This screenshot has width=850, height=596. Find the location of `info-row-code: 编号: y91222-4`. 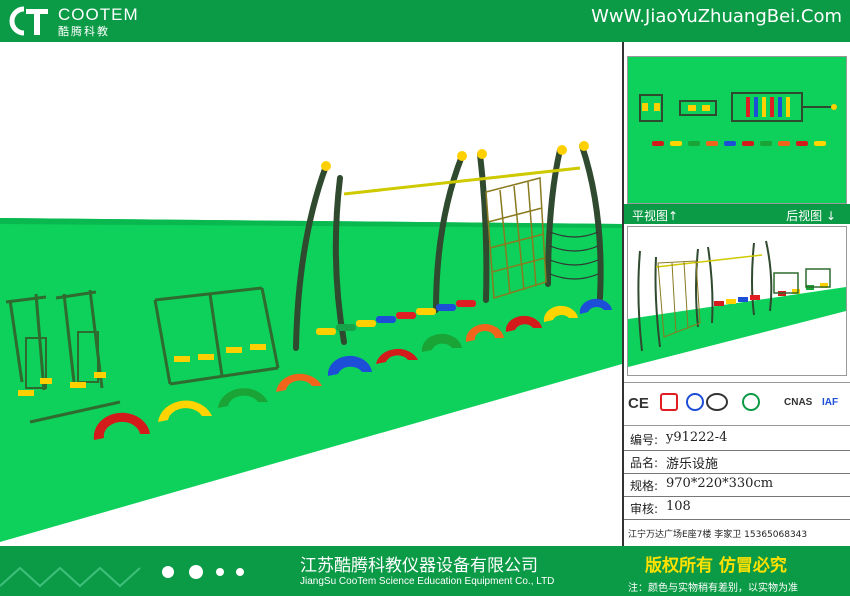

info-row-code: 编号: y91222-4 is located at coordinates (737, 439).